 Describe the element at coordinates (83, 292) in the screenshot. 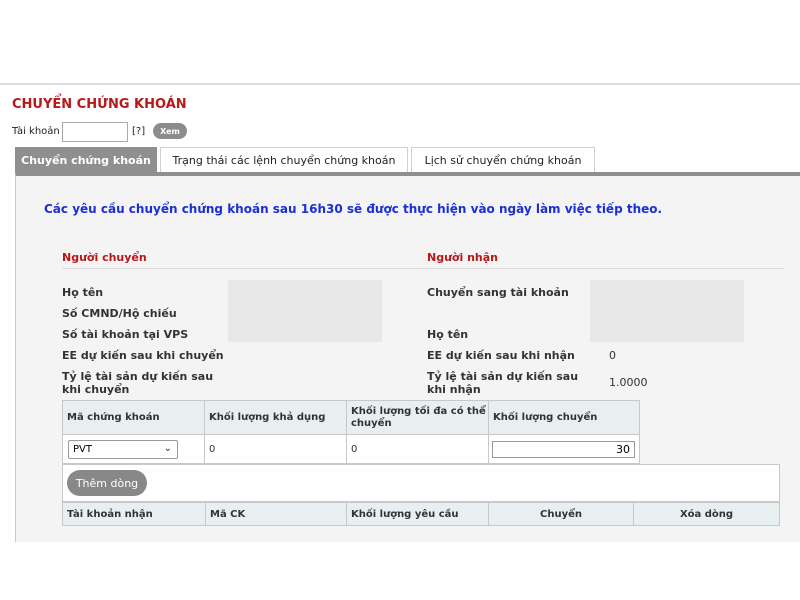

I see `sender-name-label: Họ tên` at that location.